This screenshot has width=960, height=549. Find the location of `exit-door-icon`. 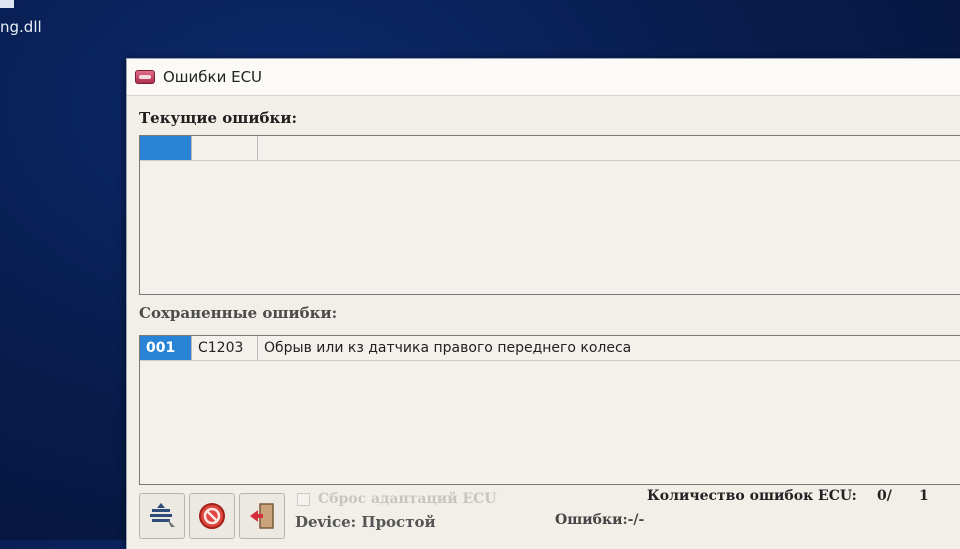

exit-door-icon is located at coordinates (262, 516).